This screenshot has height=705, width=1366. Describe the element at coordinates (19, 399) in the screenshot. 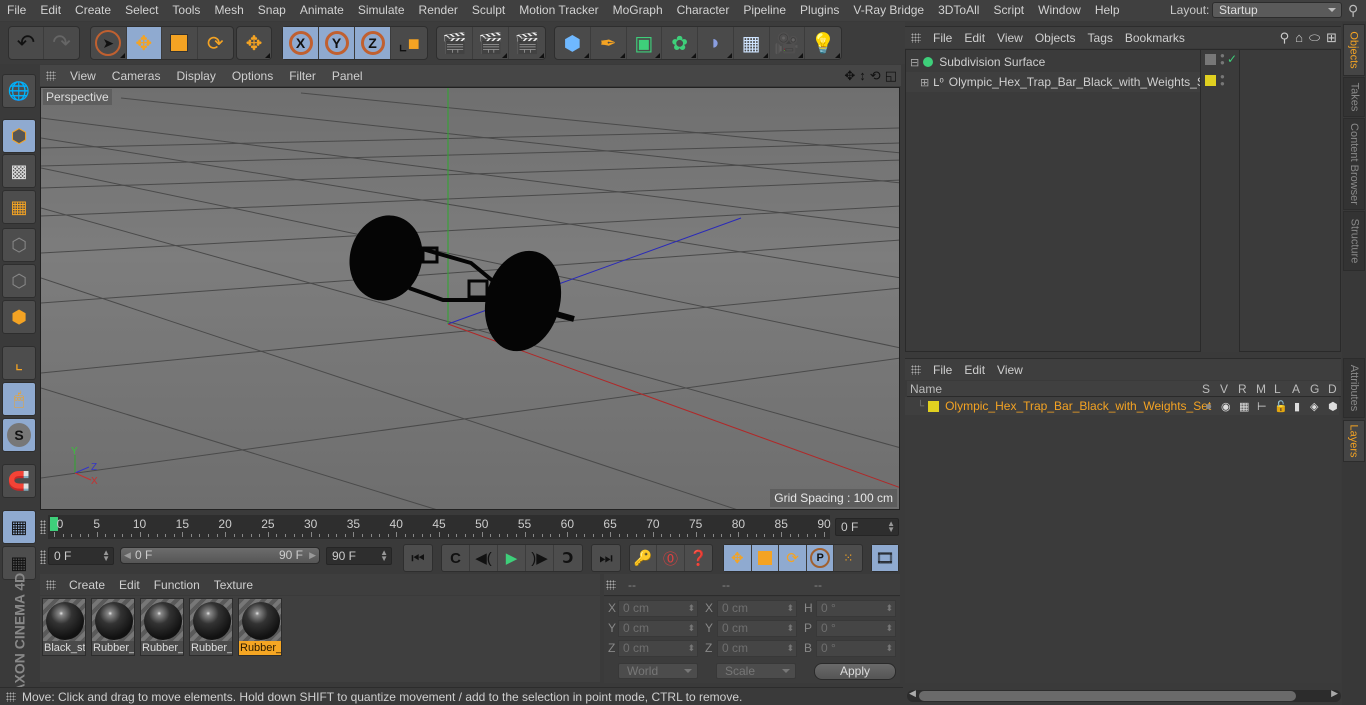

I see `tweak-mode-button: 🖱` at that location.